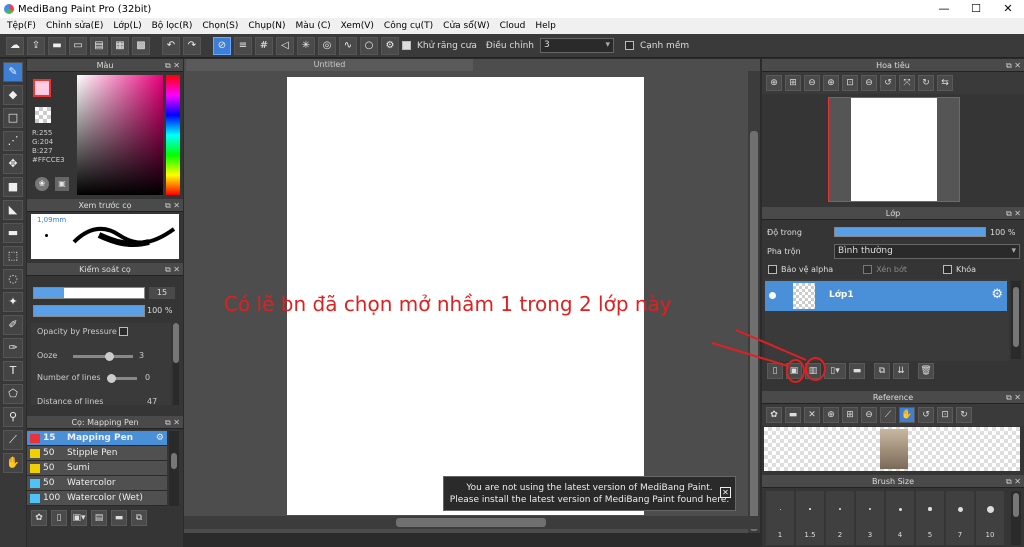  Describe the element at coordinates (945, 415) in the screenshot. I see `ref-reset-icon: ⊡` at that location.